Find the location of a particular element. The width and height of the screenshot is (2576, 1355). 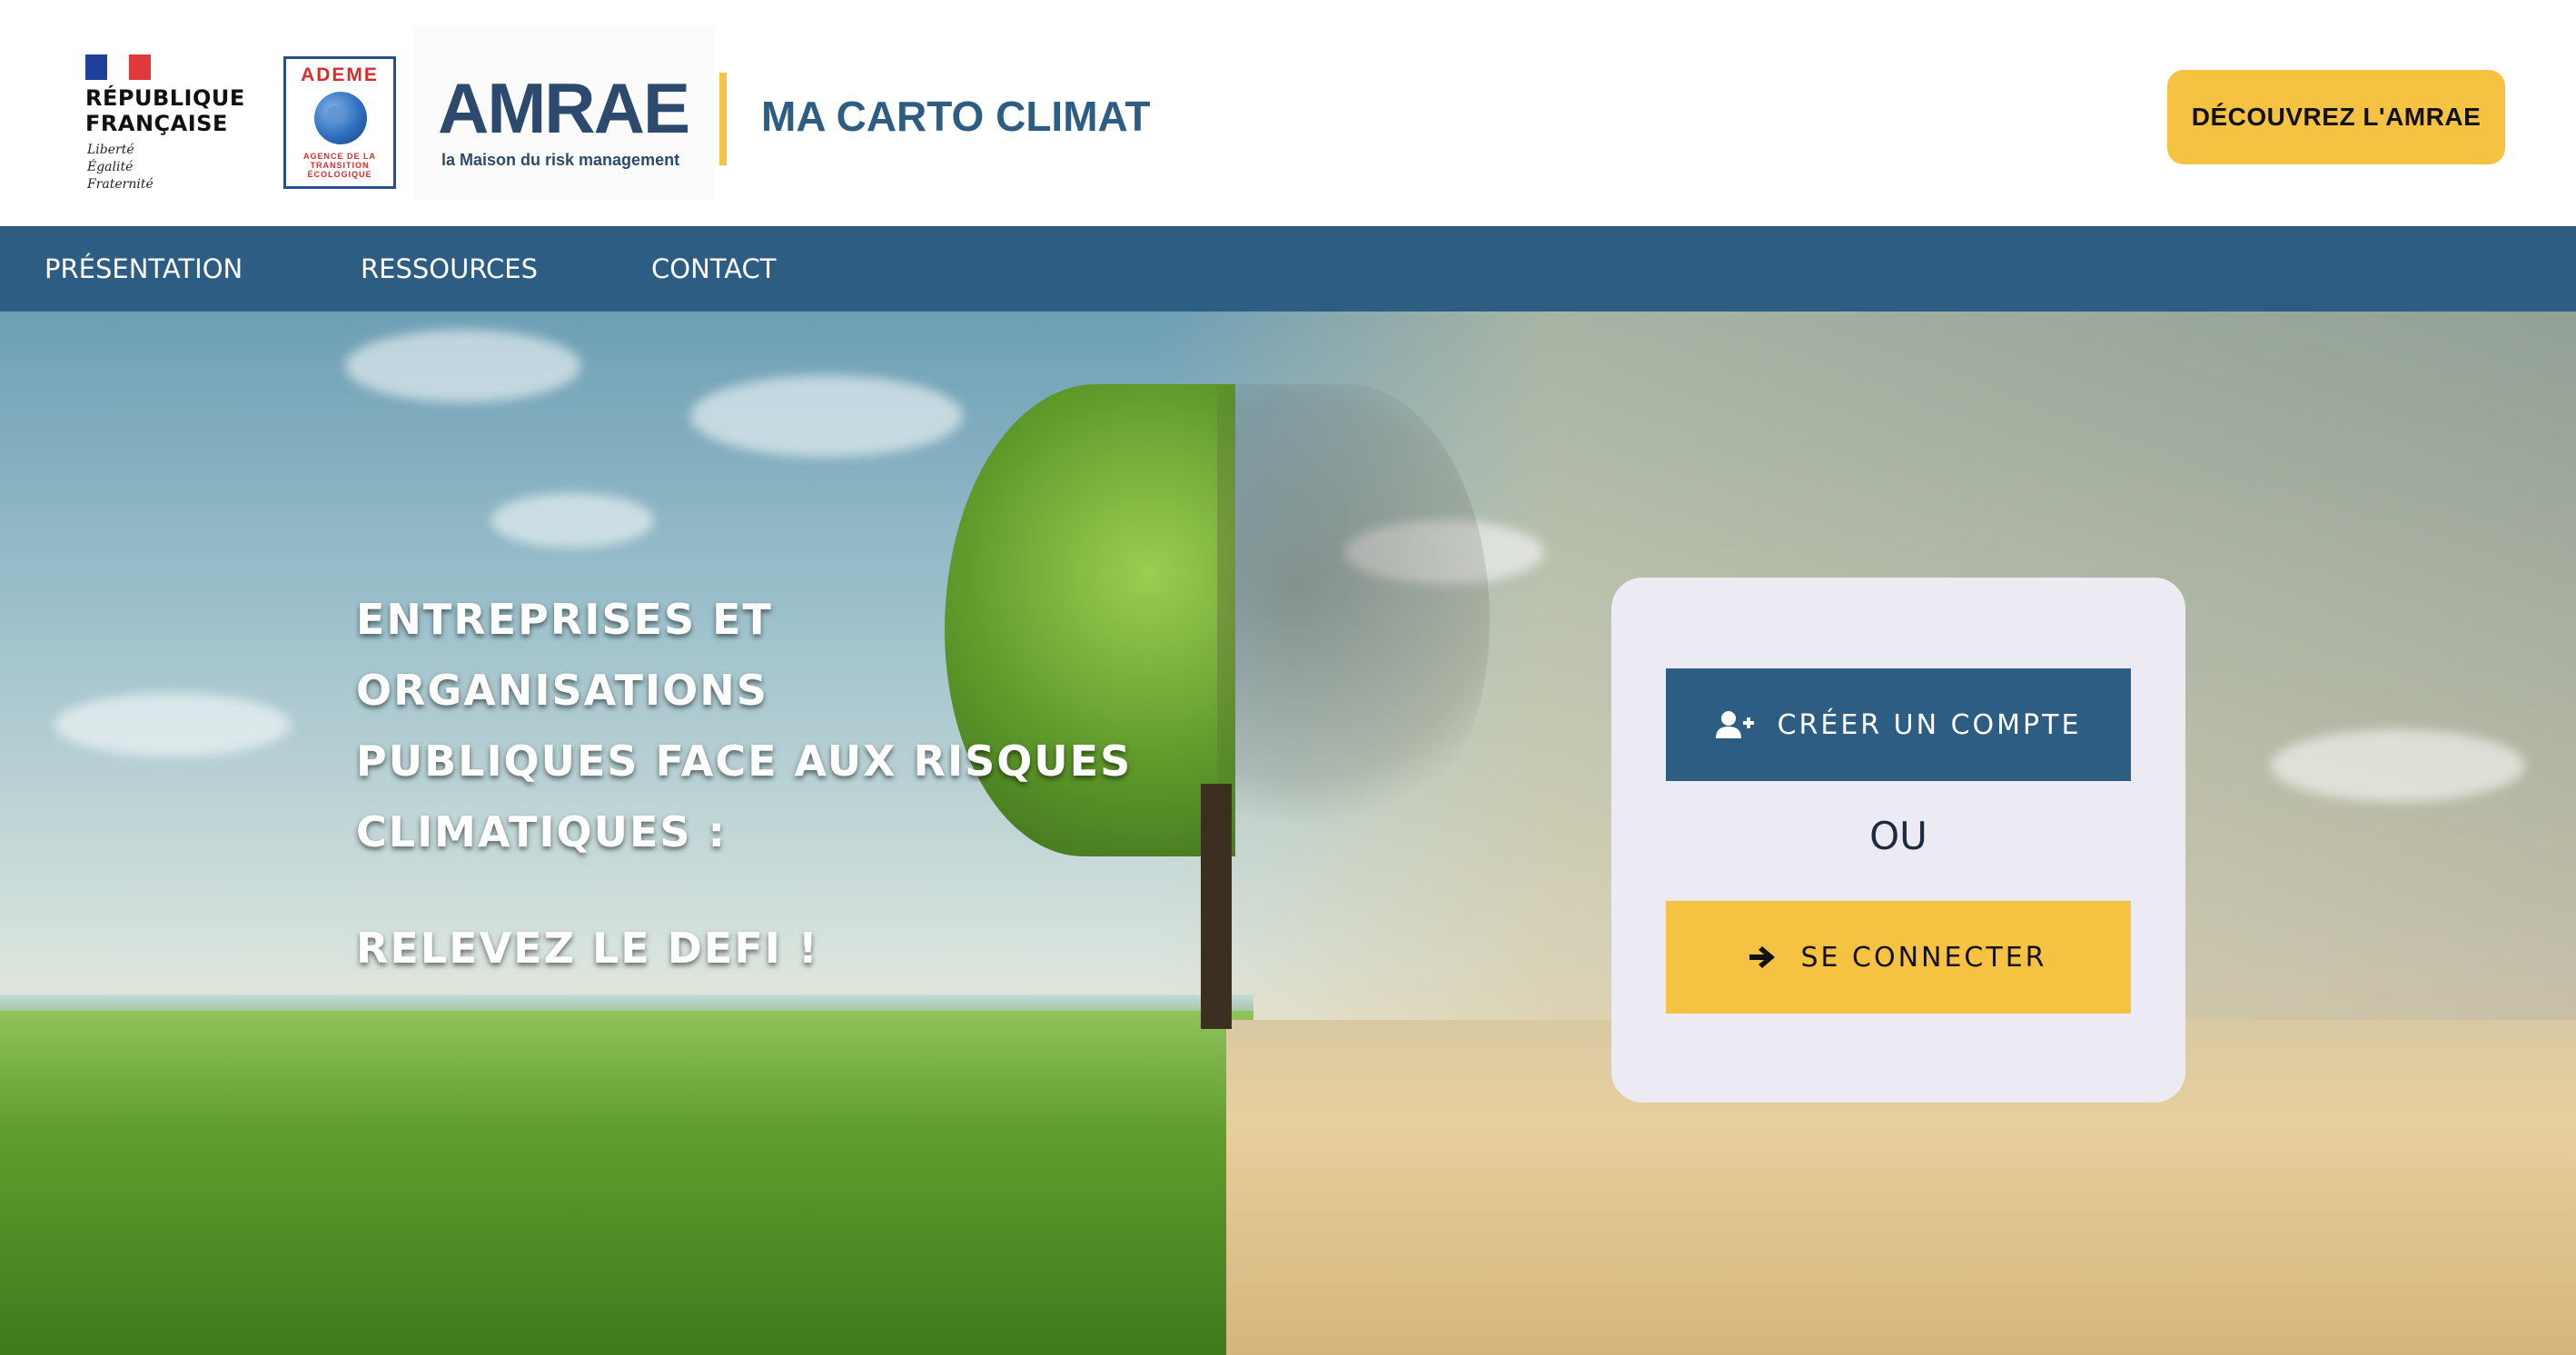

create-account-button: CRÉER UN COMPTE is located at coordinates (1898, 724).